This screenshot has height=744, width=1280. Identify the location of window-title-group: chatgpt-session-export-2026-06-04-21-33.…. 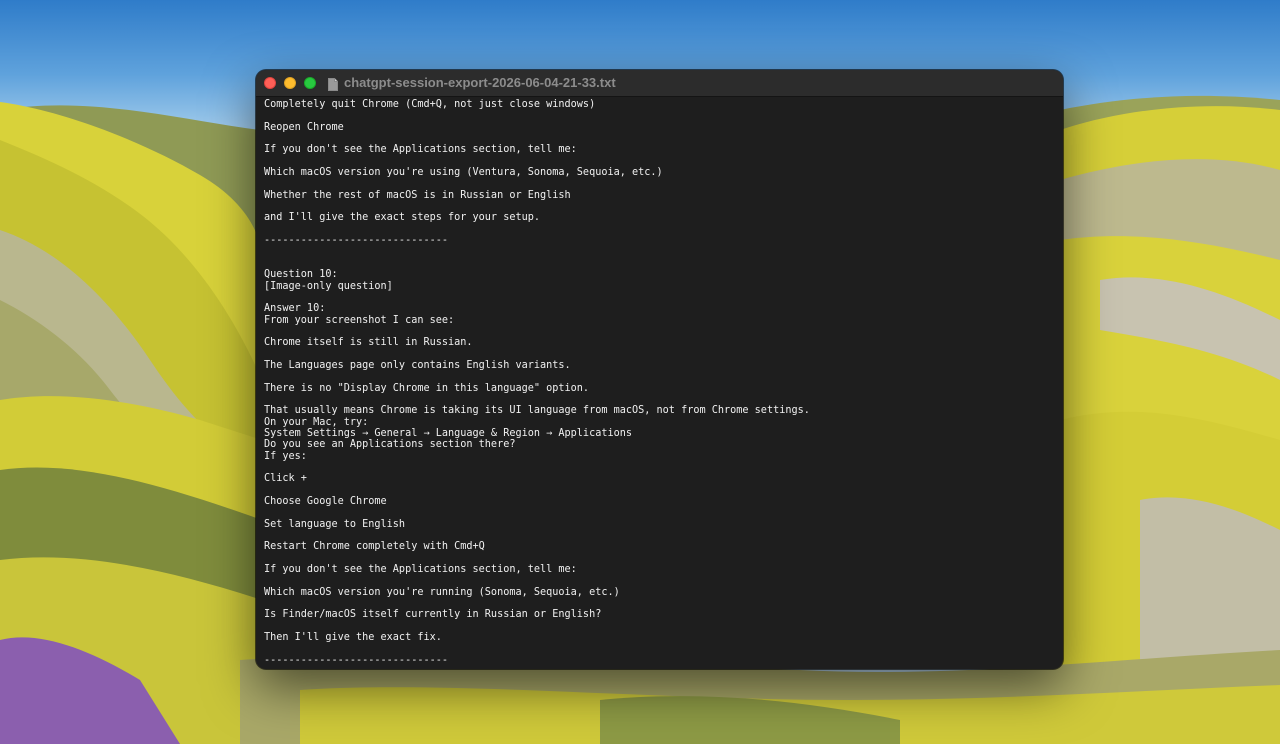
(472, 83).